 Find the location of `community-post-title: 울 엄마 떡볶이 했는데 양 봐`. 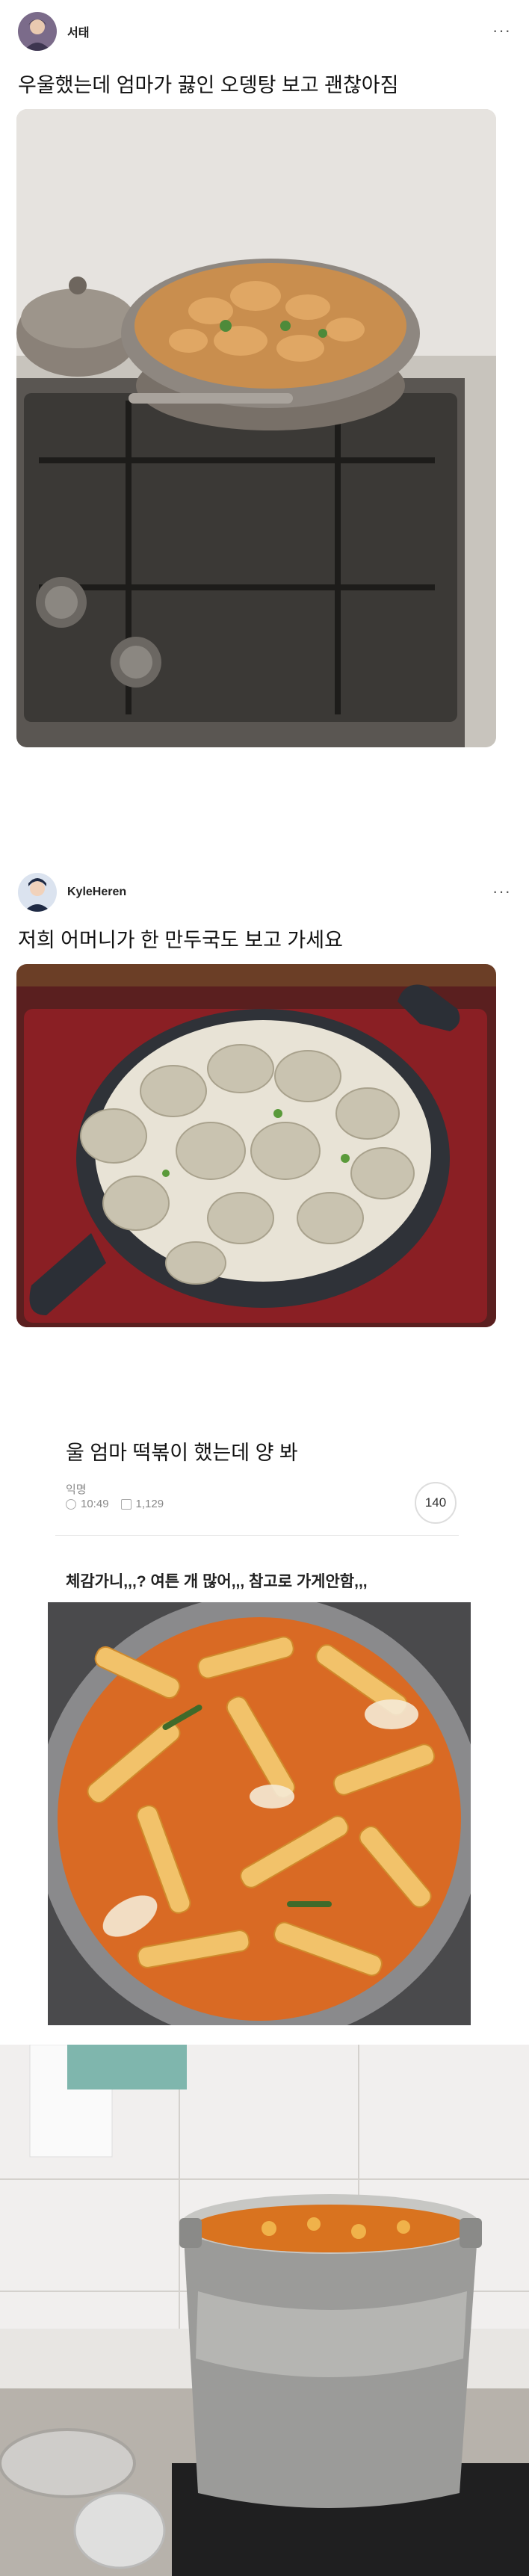

community-post-title: 울 엄마 떡볶이 했는데 양 봐 is located at coordinates (182, 1451).